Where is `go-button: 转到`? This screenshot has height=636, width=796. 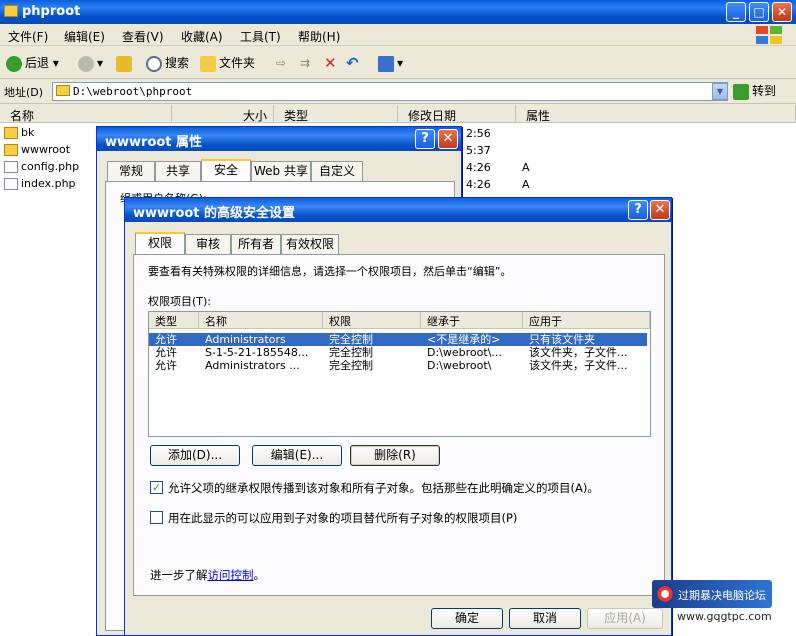
go-button: 转到 is located at coordinates (754, 91).